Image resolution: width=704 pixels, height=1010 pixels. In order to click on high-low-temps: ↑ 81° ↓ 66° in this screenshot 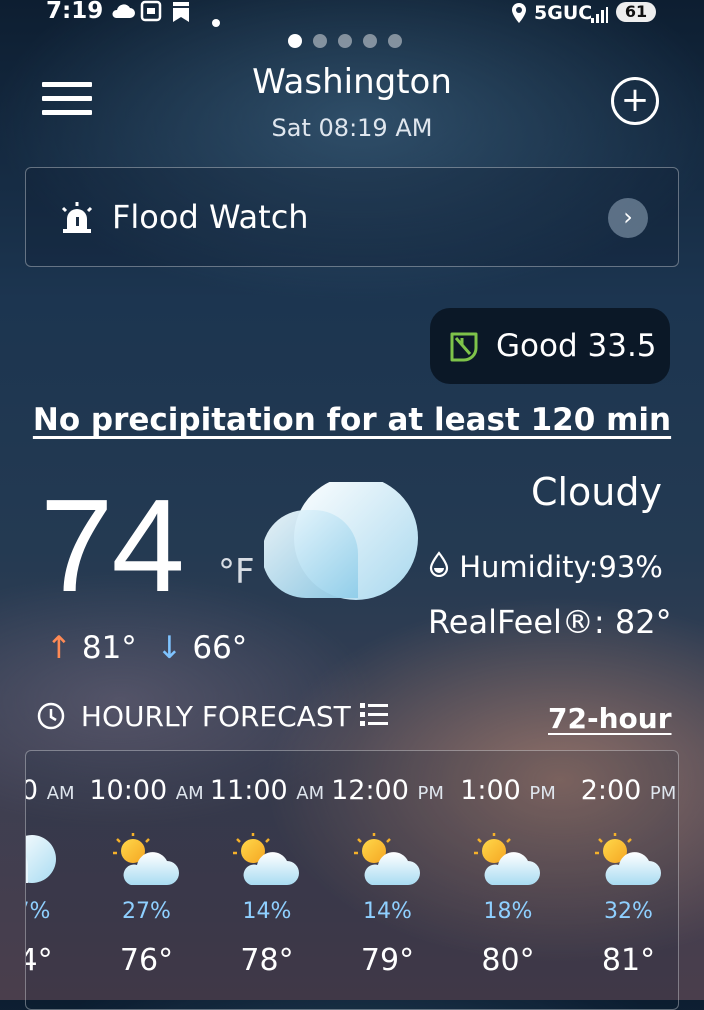, I will do `click(146, 648)`.